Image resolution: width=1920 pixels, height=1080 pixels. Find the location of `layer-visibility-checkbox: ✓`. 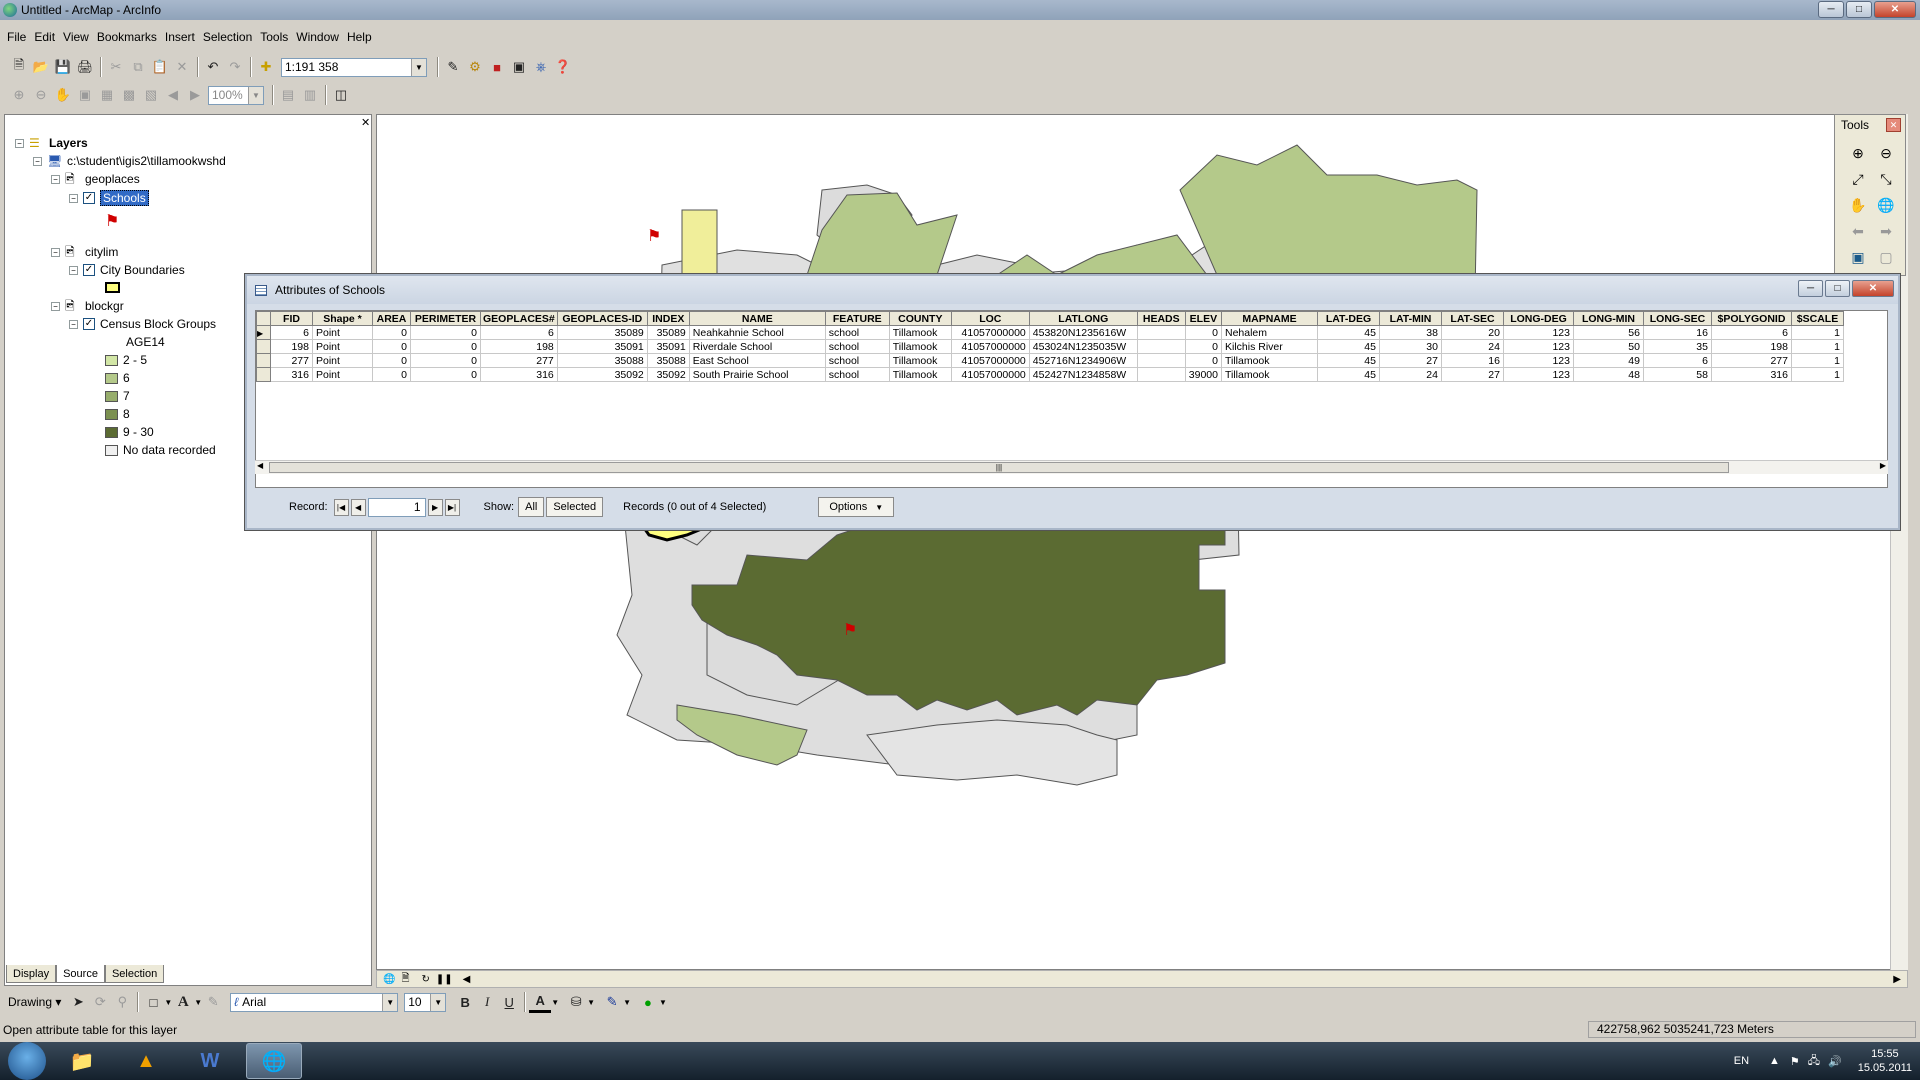

layer-visibility-checkbox: ✓ is located at coordinates (89, 324).